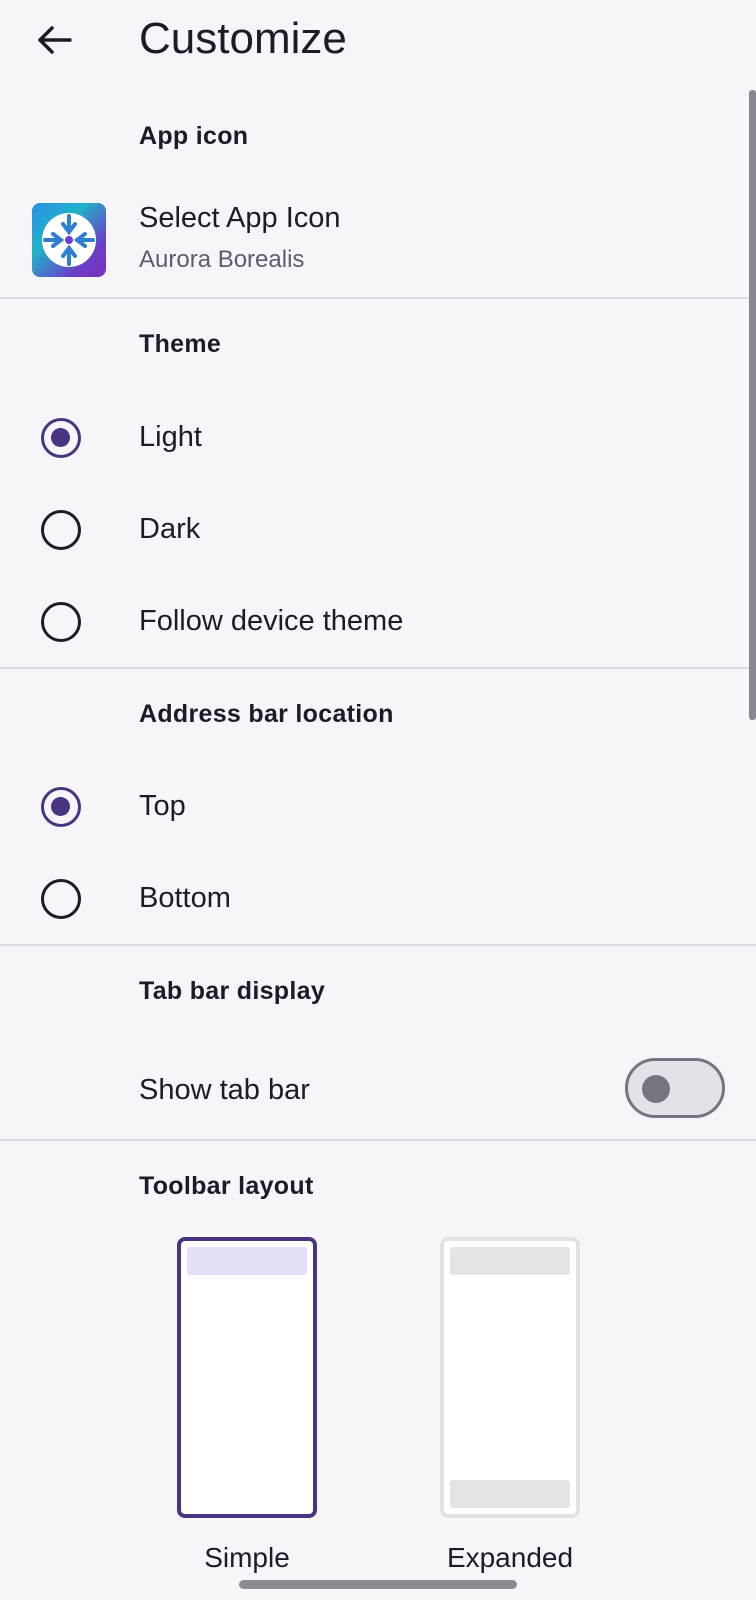 This screenshot has width=756, height=1600. What do you see at coordinates (247, 1558) in the screenshot?
I see `toolbar-layout-simple-label: Simple` at bounding box center [247, 1558].